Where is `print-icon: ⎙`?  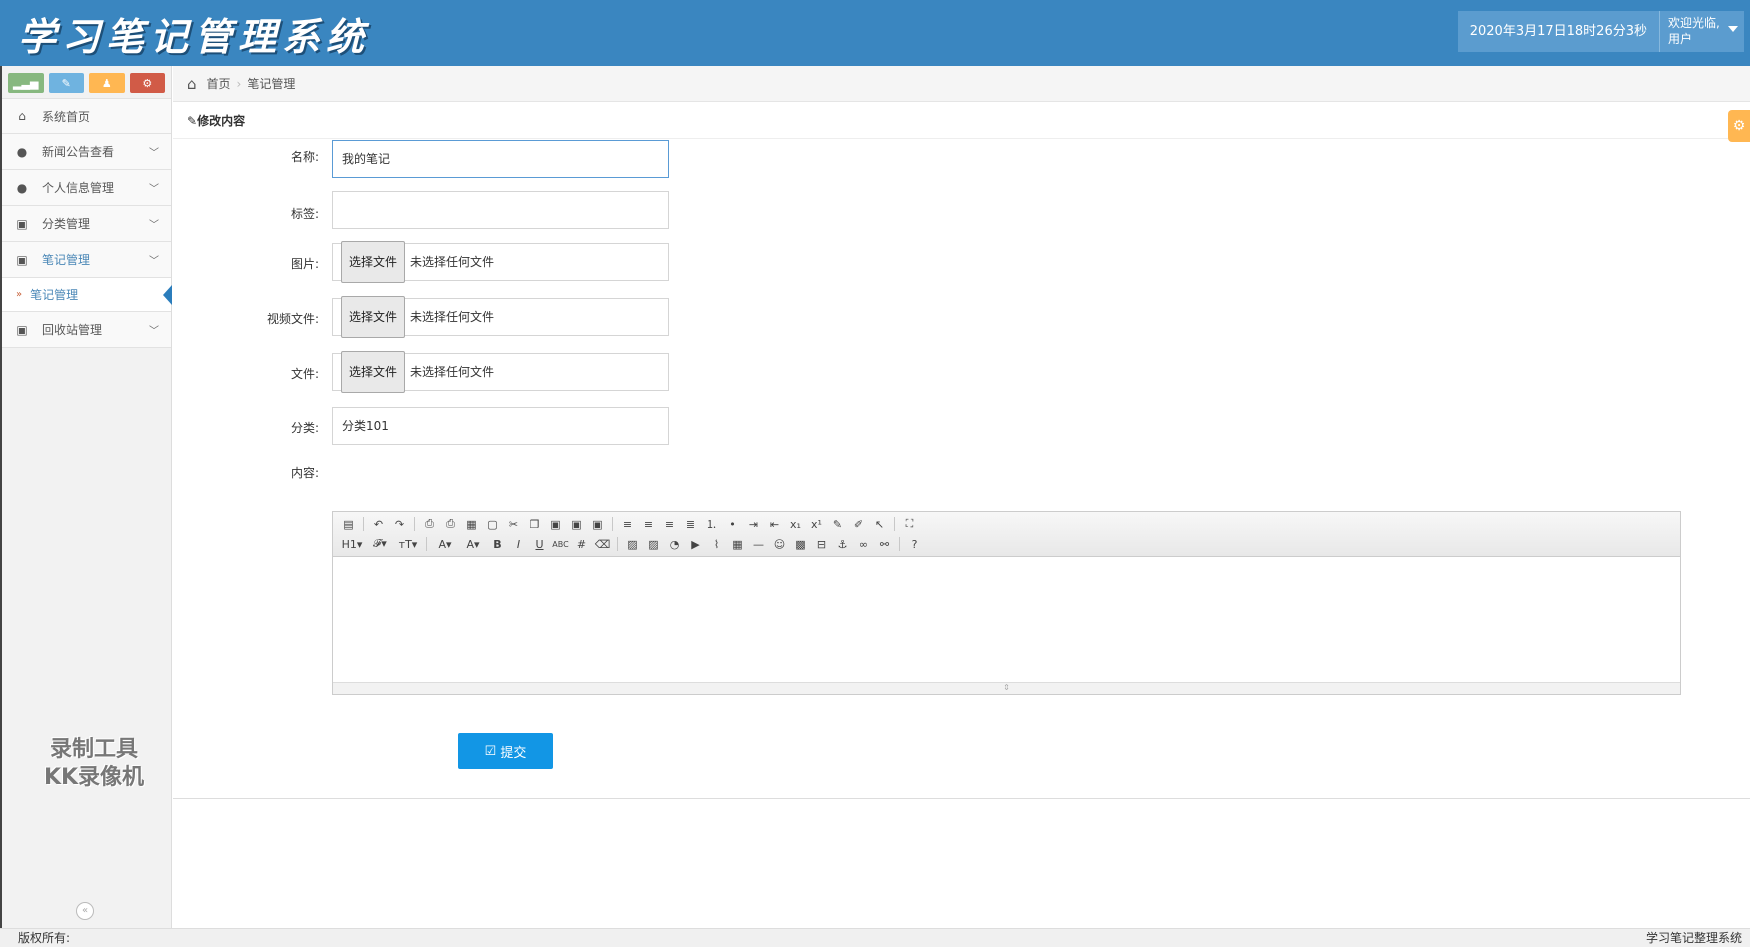
print-icon: ⎙ is located at coordinates (450, 524).